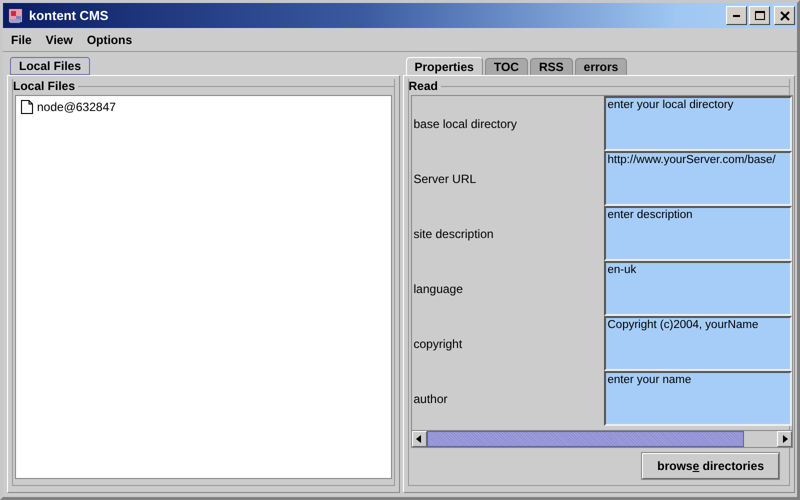 Image resolution: width=800 pixels, height=500 pixels. Describe the element at coordinates (45, 86) in the screenshot. I see `group-title: Local Files` at that location.